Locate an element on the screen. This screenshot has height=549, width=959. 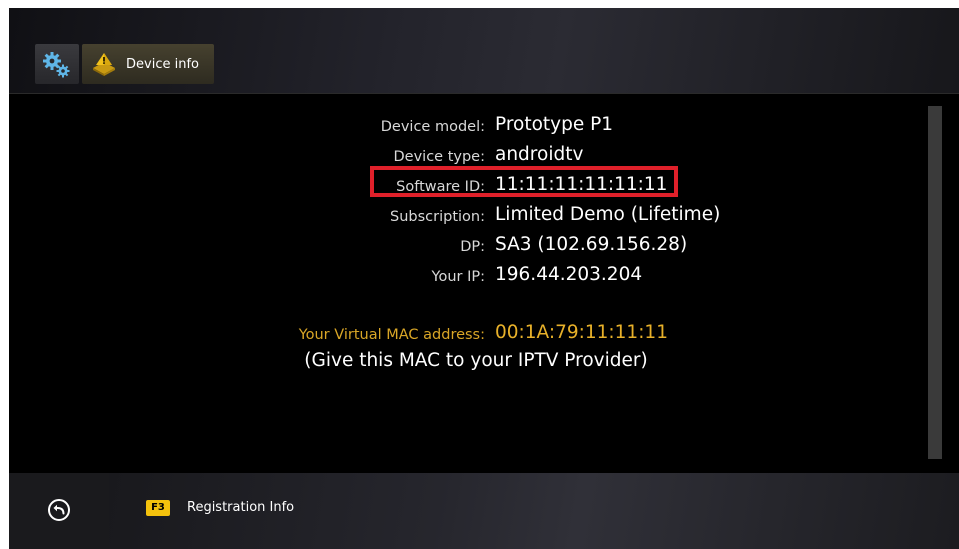
dp-value: SA3 (102.69.156.28) is located at coordinates (591, 244).